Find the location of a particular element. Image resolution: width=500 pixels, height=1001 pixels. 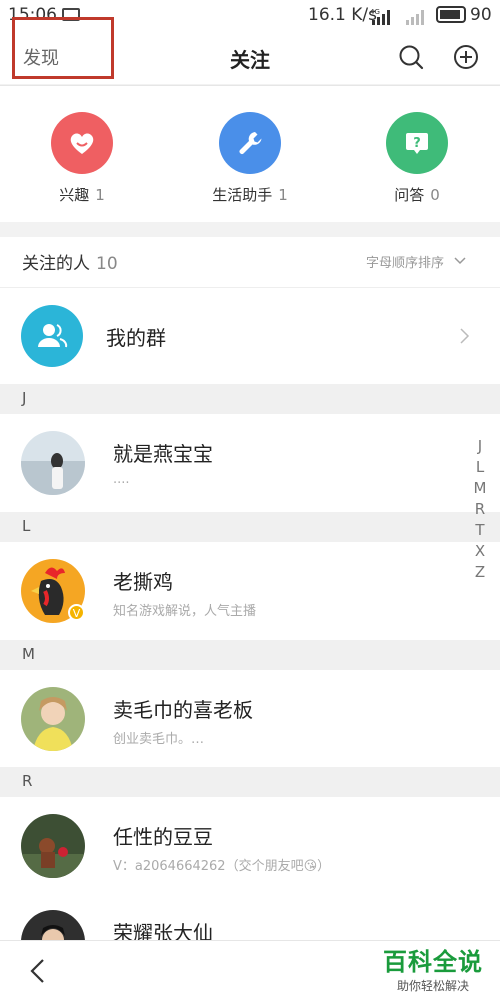

section-header: R is located at coordinates (250, 782).